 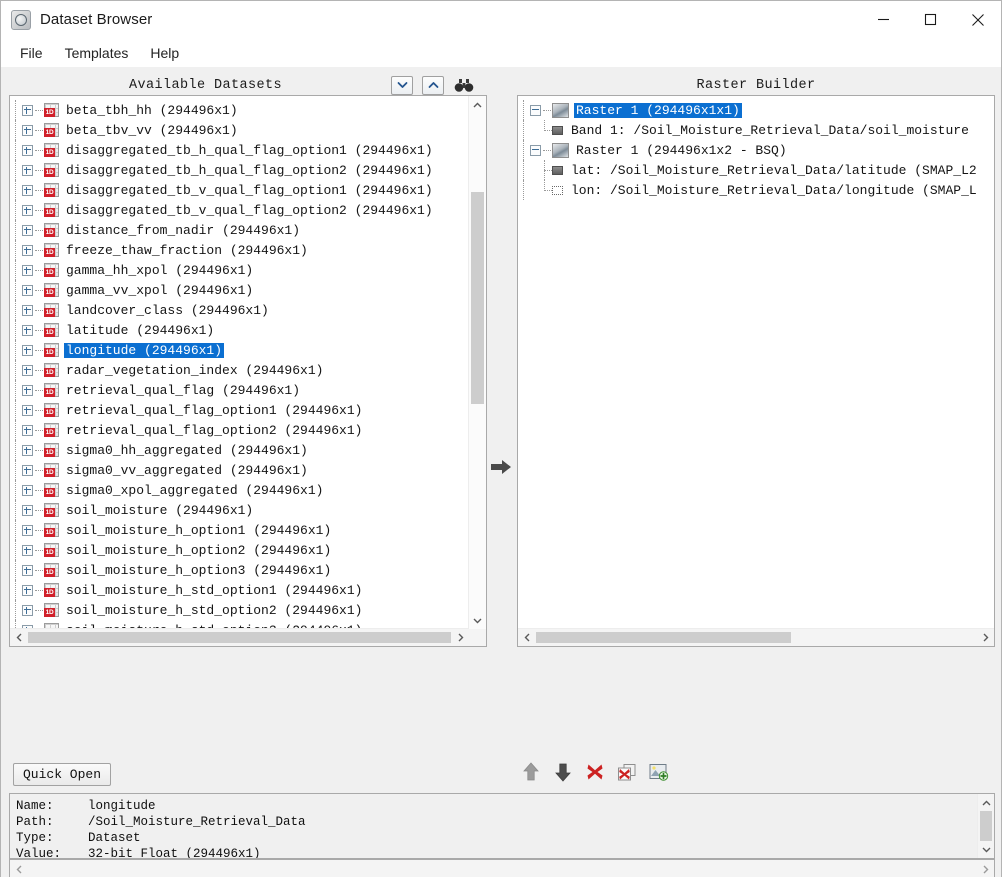 I want to click on dataset-tree-item: soil_moisture_h_option2 (294496x1), so click(x=239, y=550).